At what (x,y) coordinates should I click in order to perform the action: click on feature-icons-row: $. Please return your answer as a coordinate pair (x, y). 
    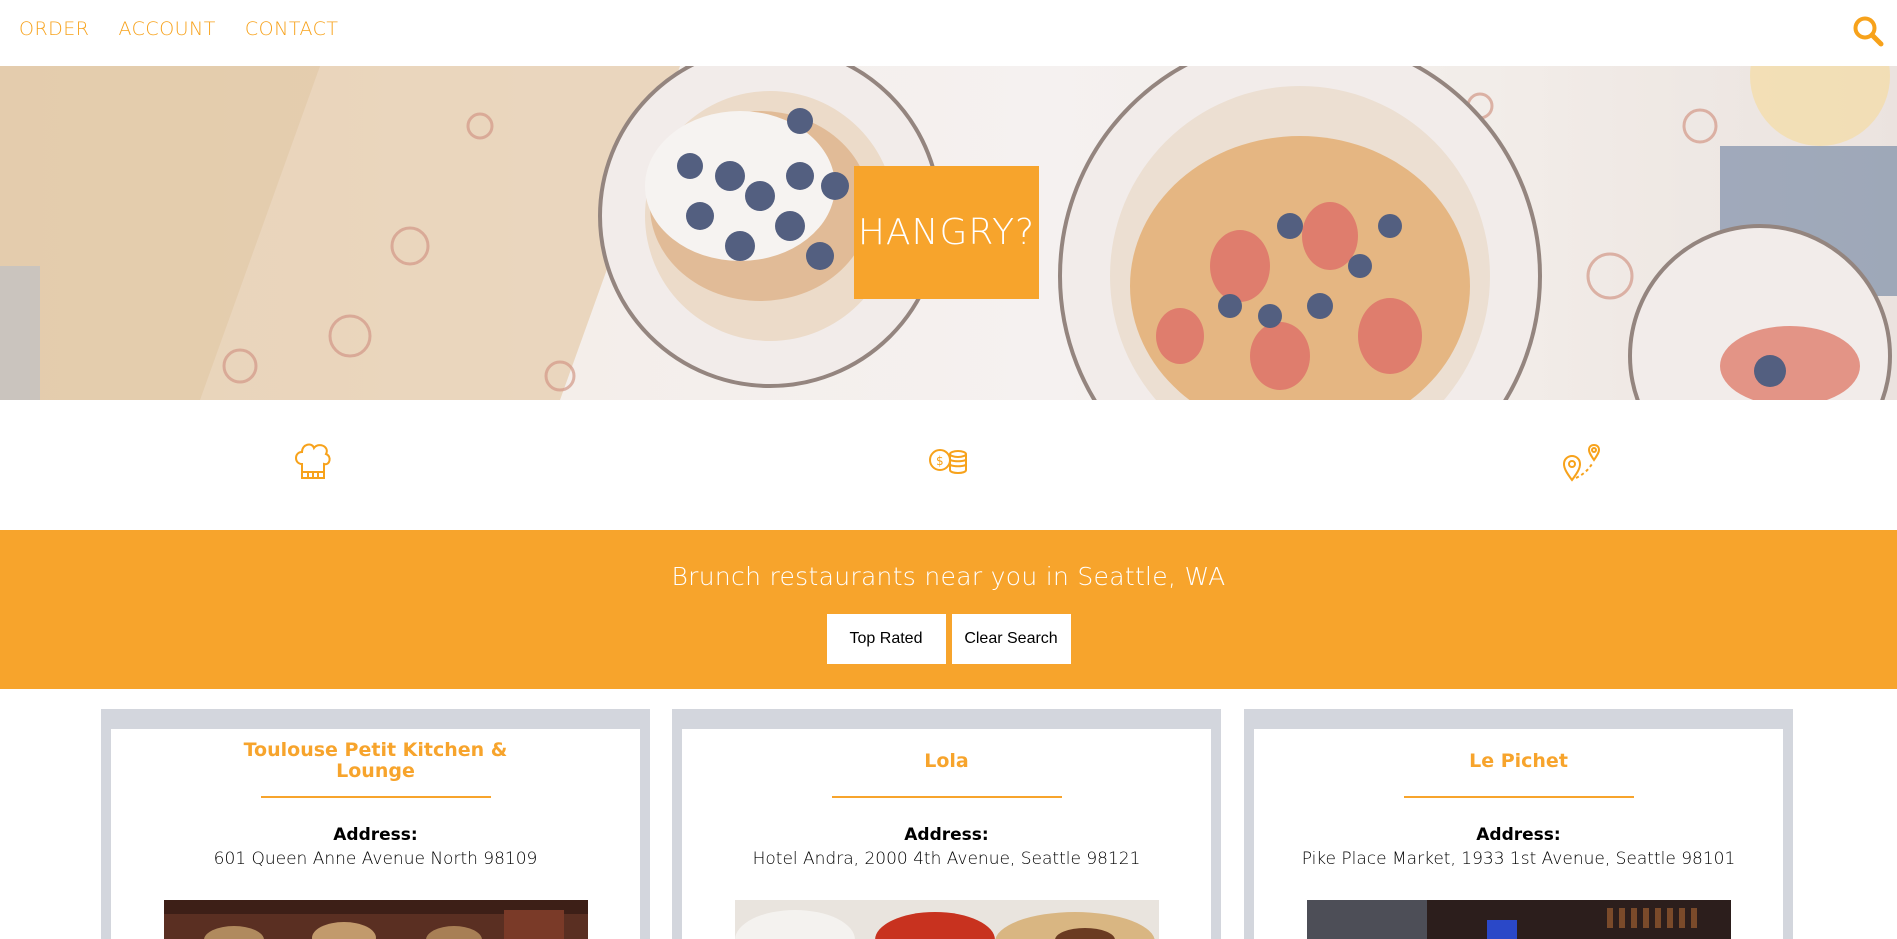
    Looking at the image, I should click on (948, 465).